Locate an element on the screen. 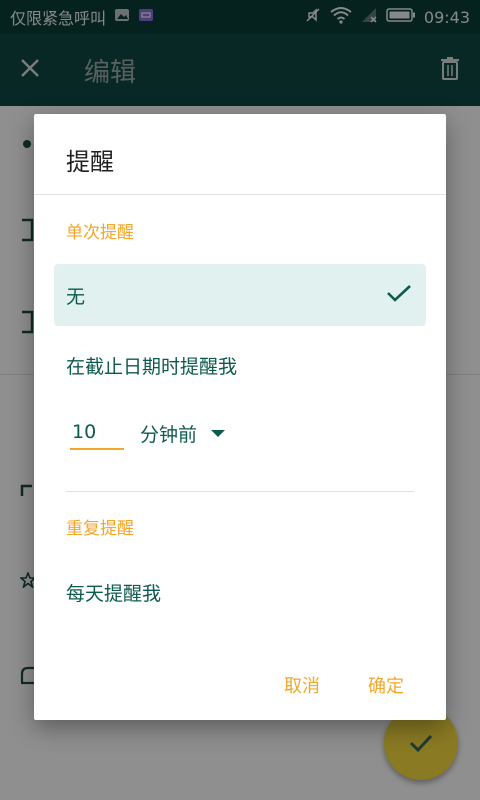 Image resolution: width=480 pixels, height=800 pixels. reminder-option-none: 无 is located at coordinates (240, 295).